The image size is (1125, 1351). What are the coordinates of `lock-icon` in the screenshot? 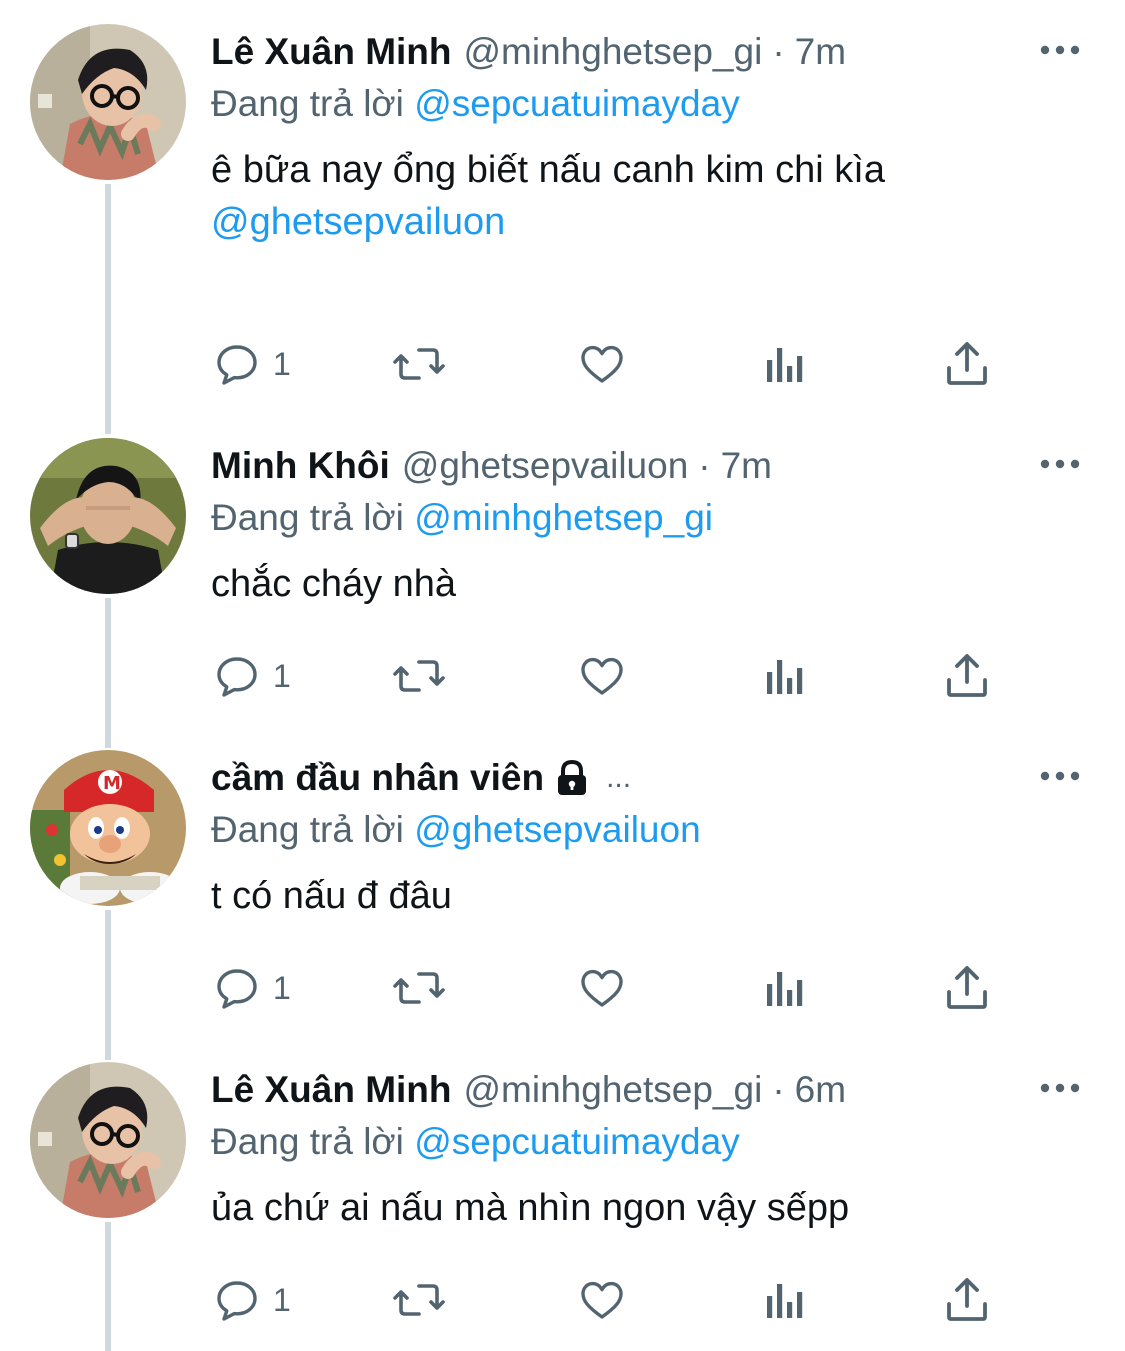 It's located at (572, 778).